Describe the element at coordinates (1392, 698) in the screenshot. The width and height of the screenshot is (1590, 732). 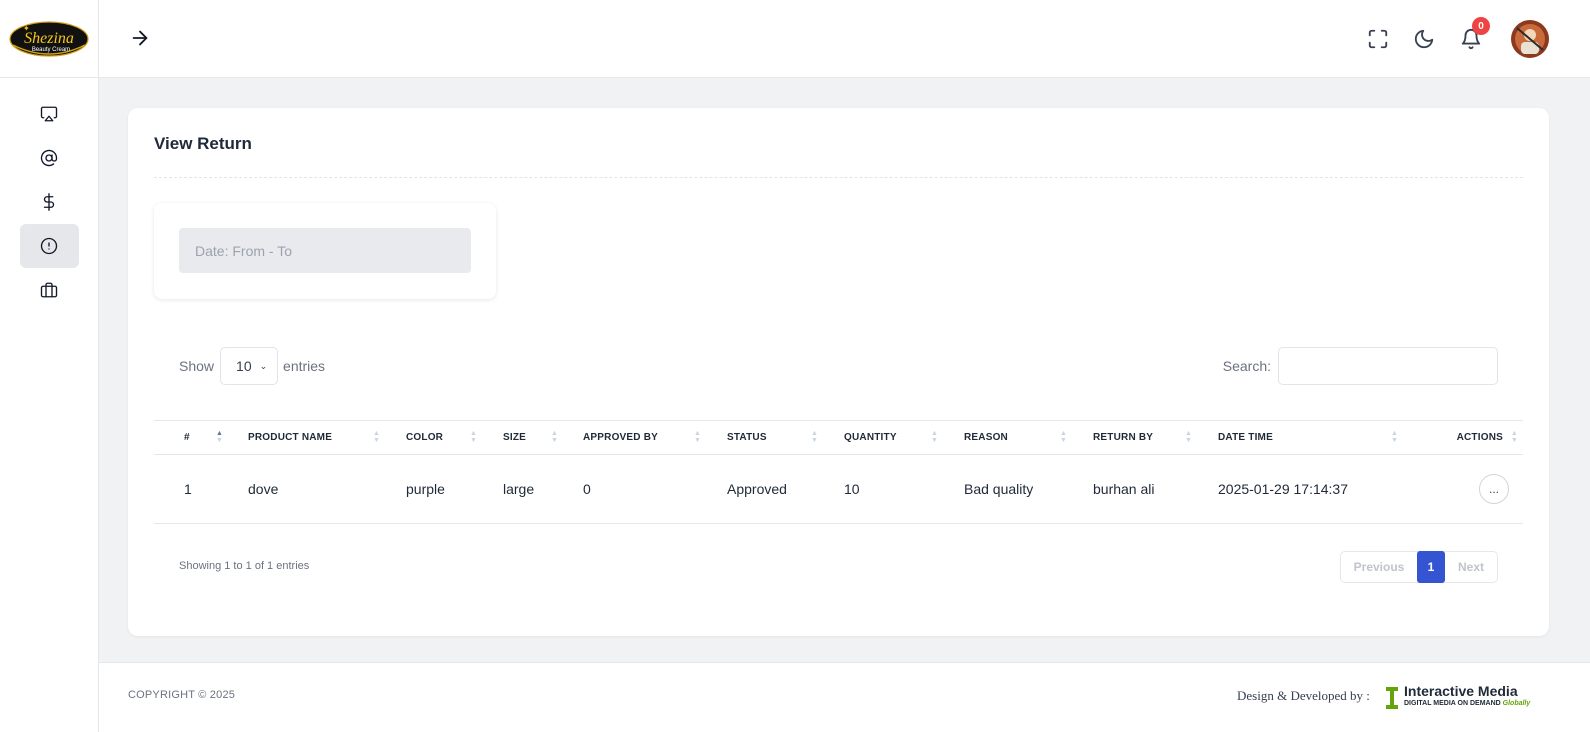
I see `interactive-media-logo-icon` at that location.